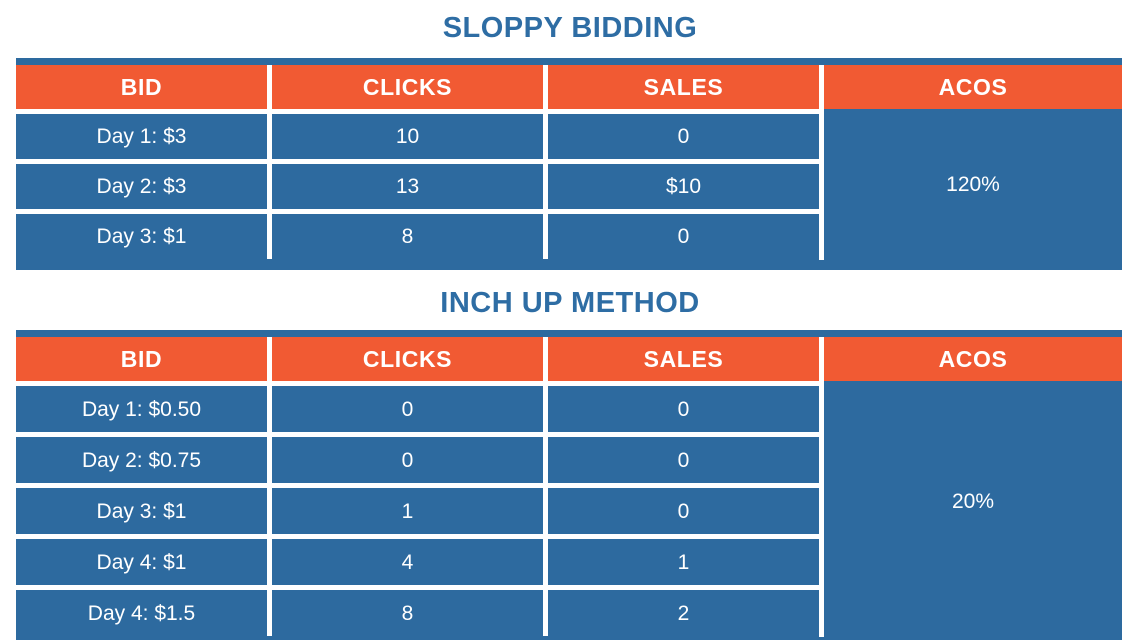  What do you see at coordinates (141, 136) in the screenshot?
I see `cell-bid: Day 1: $3` at bounding box center [141, 136].